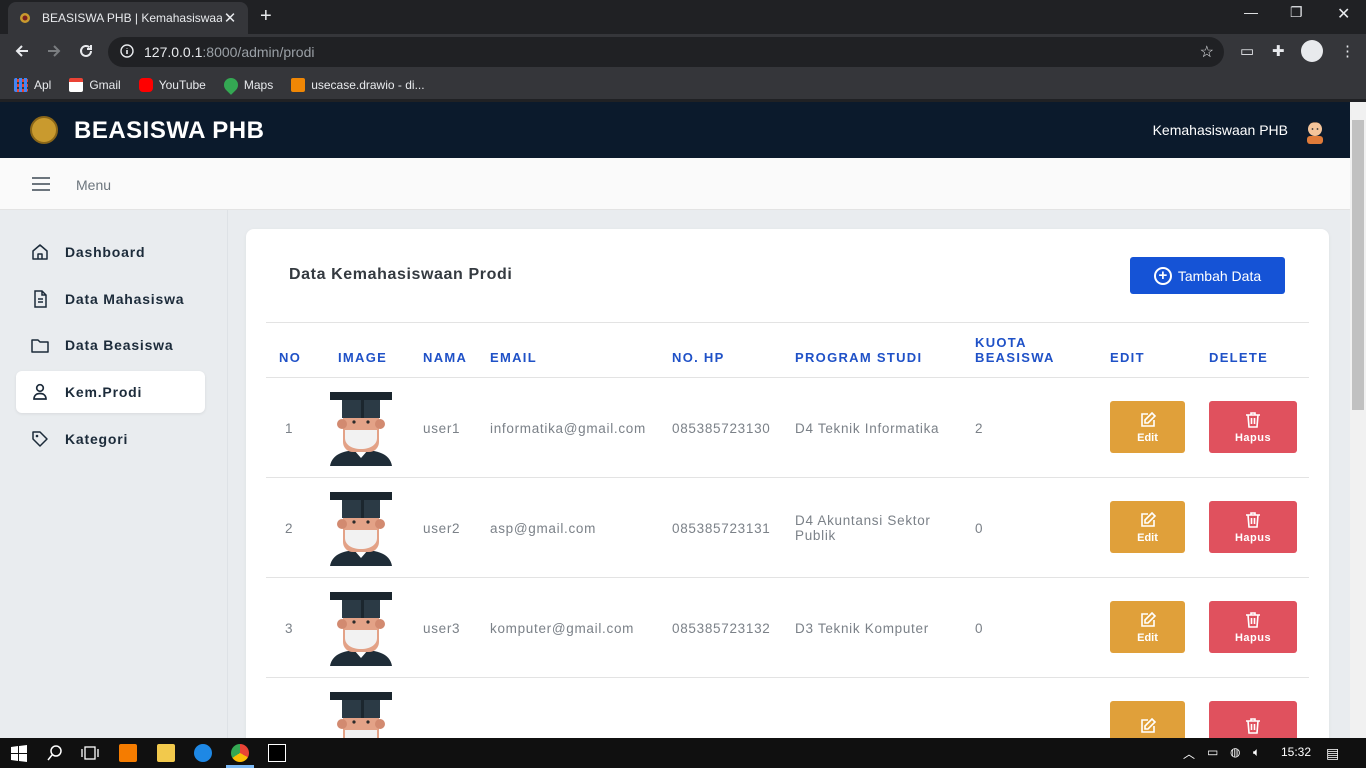 The width and height of the screenshot is (1366, 768). I want to click on column-header-email: EMAIL, so click(513, 357).